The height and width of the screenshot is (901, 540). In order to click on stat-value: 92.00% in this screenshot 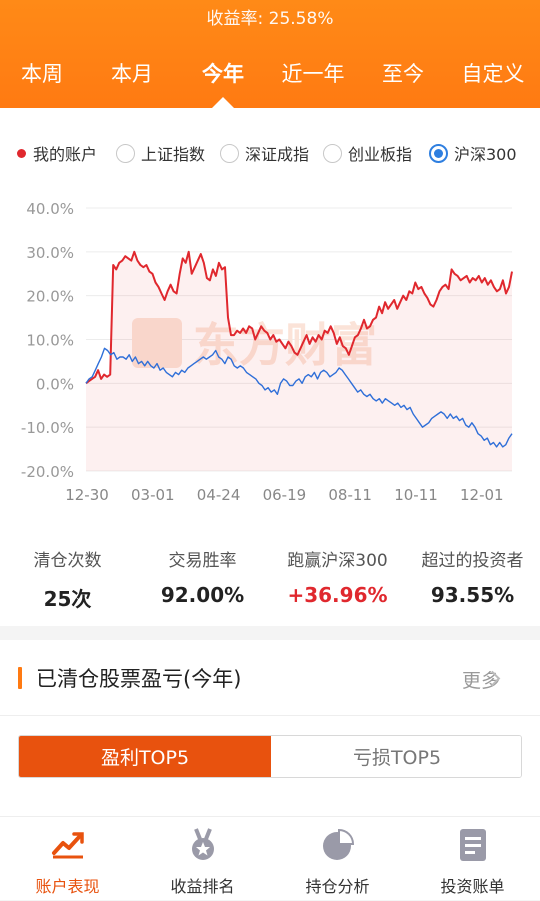, I will do `click(202, 595)`.